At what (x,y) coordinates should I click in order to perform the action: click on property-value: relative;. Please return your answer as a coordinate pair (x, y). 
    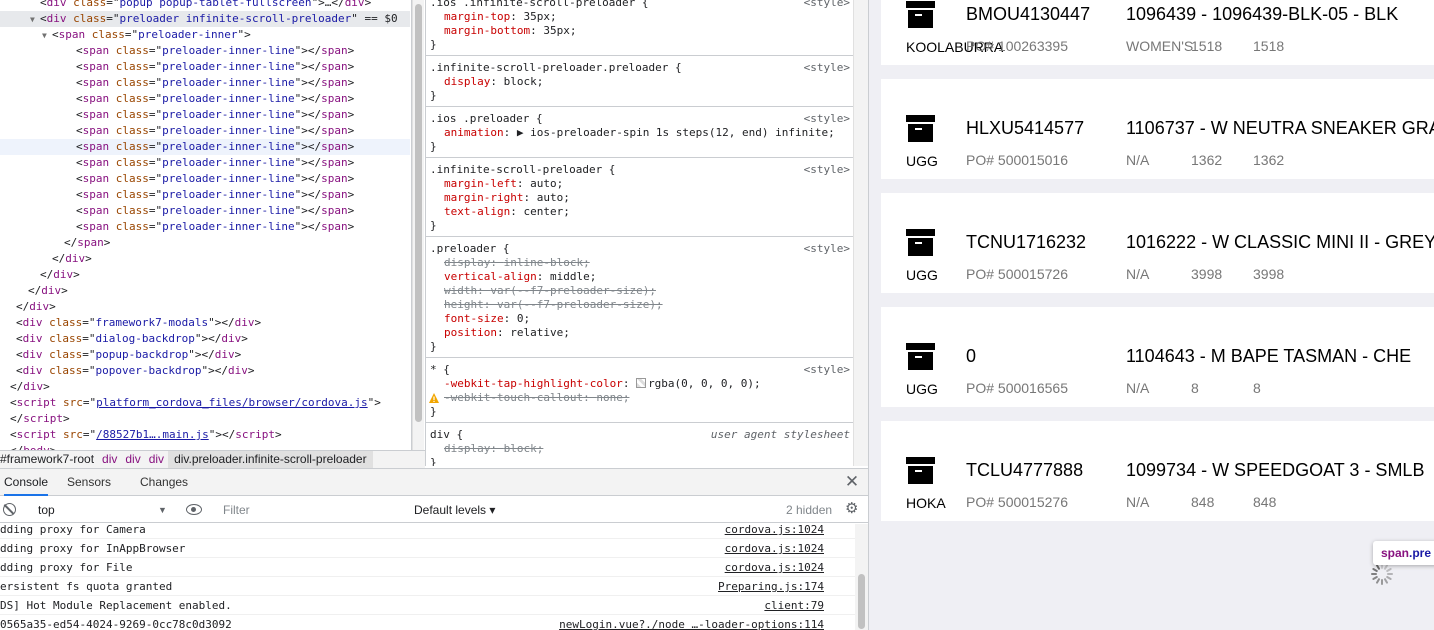
    Looking at the image, I should click on (540, 332).